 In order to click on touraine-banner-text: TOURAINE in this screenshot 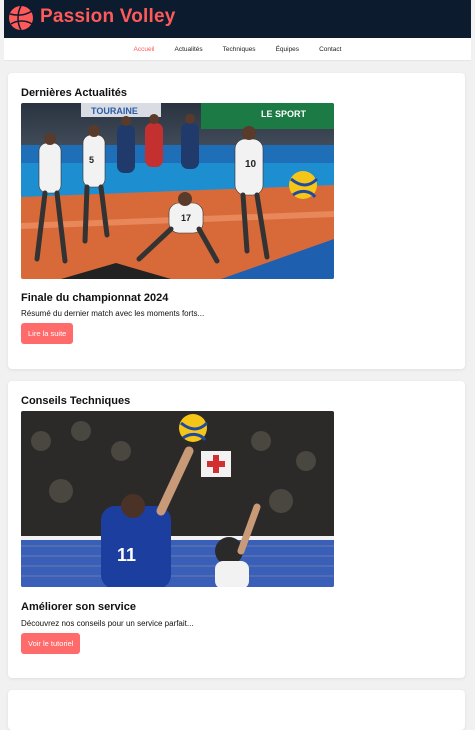, I will do `click(114, 111)`.